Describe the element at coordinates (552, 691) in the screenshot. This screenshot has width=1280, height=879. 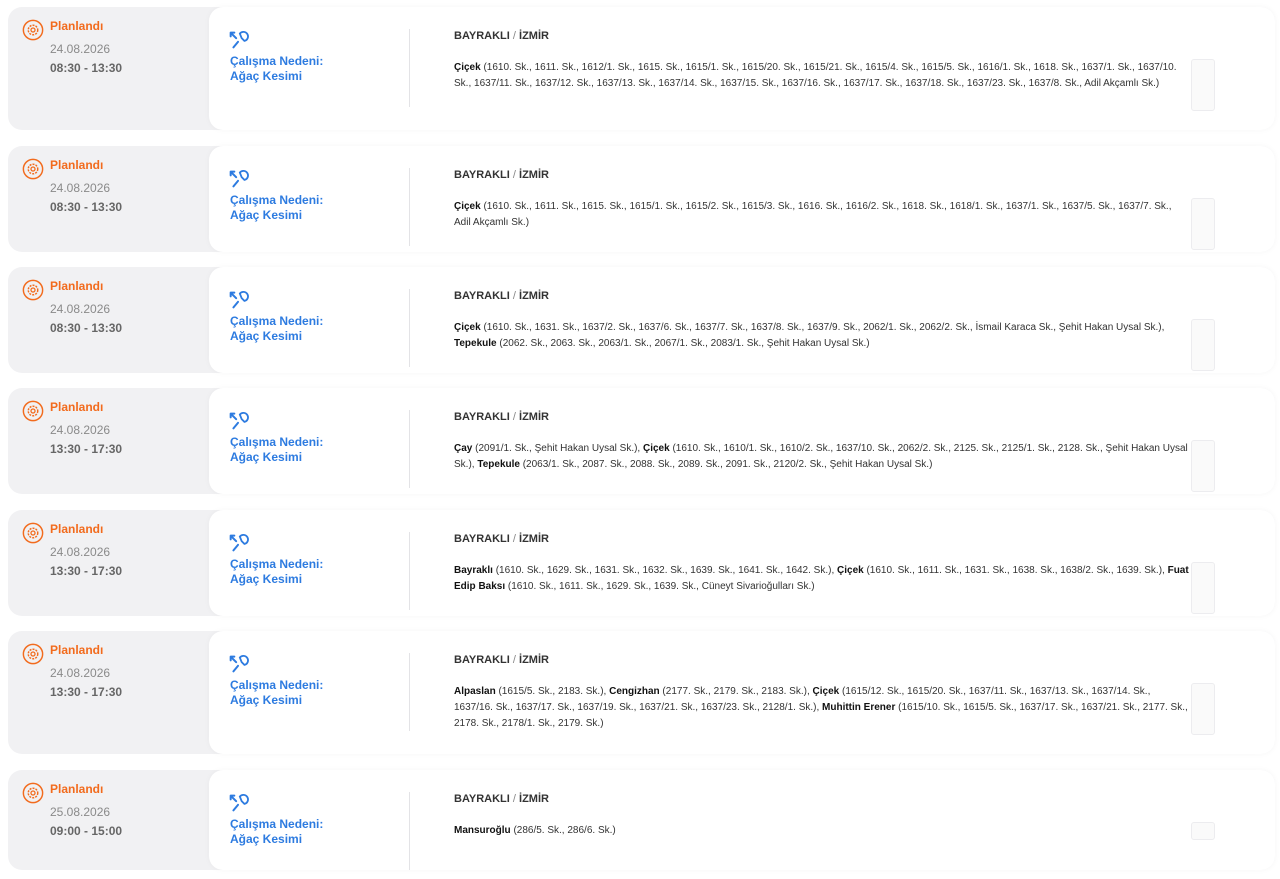
I see `street-list: (1615/5. Sk., 2183. Sk.),` at that location.